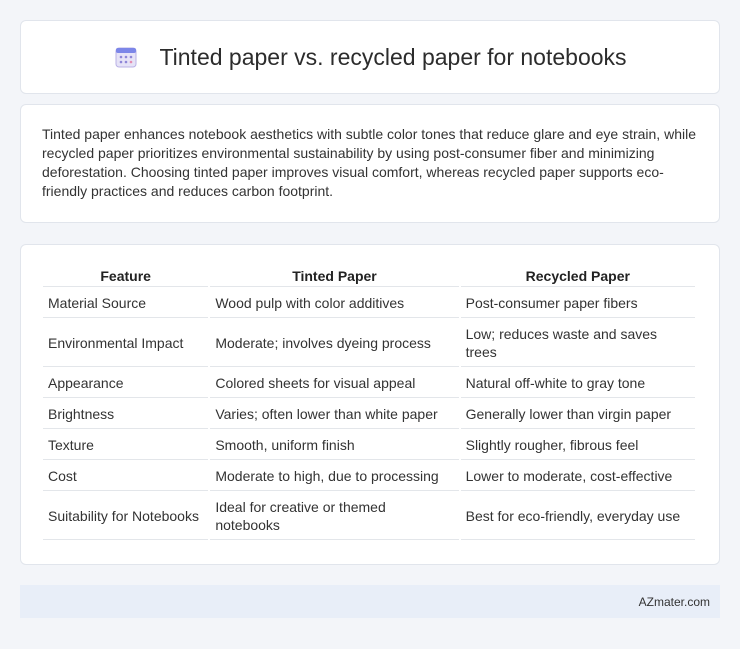  What do you see at coordinates (126, 343) in the screenshot?
I see `table-cell: Environmental Impact` at bounding box center [126, 343].